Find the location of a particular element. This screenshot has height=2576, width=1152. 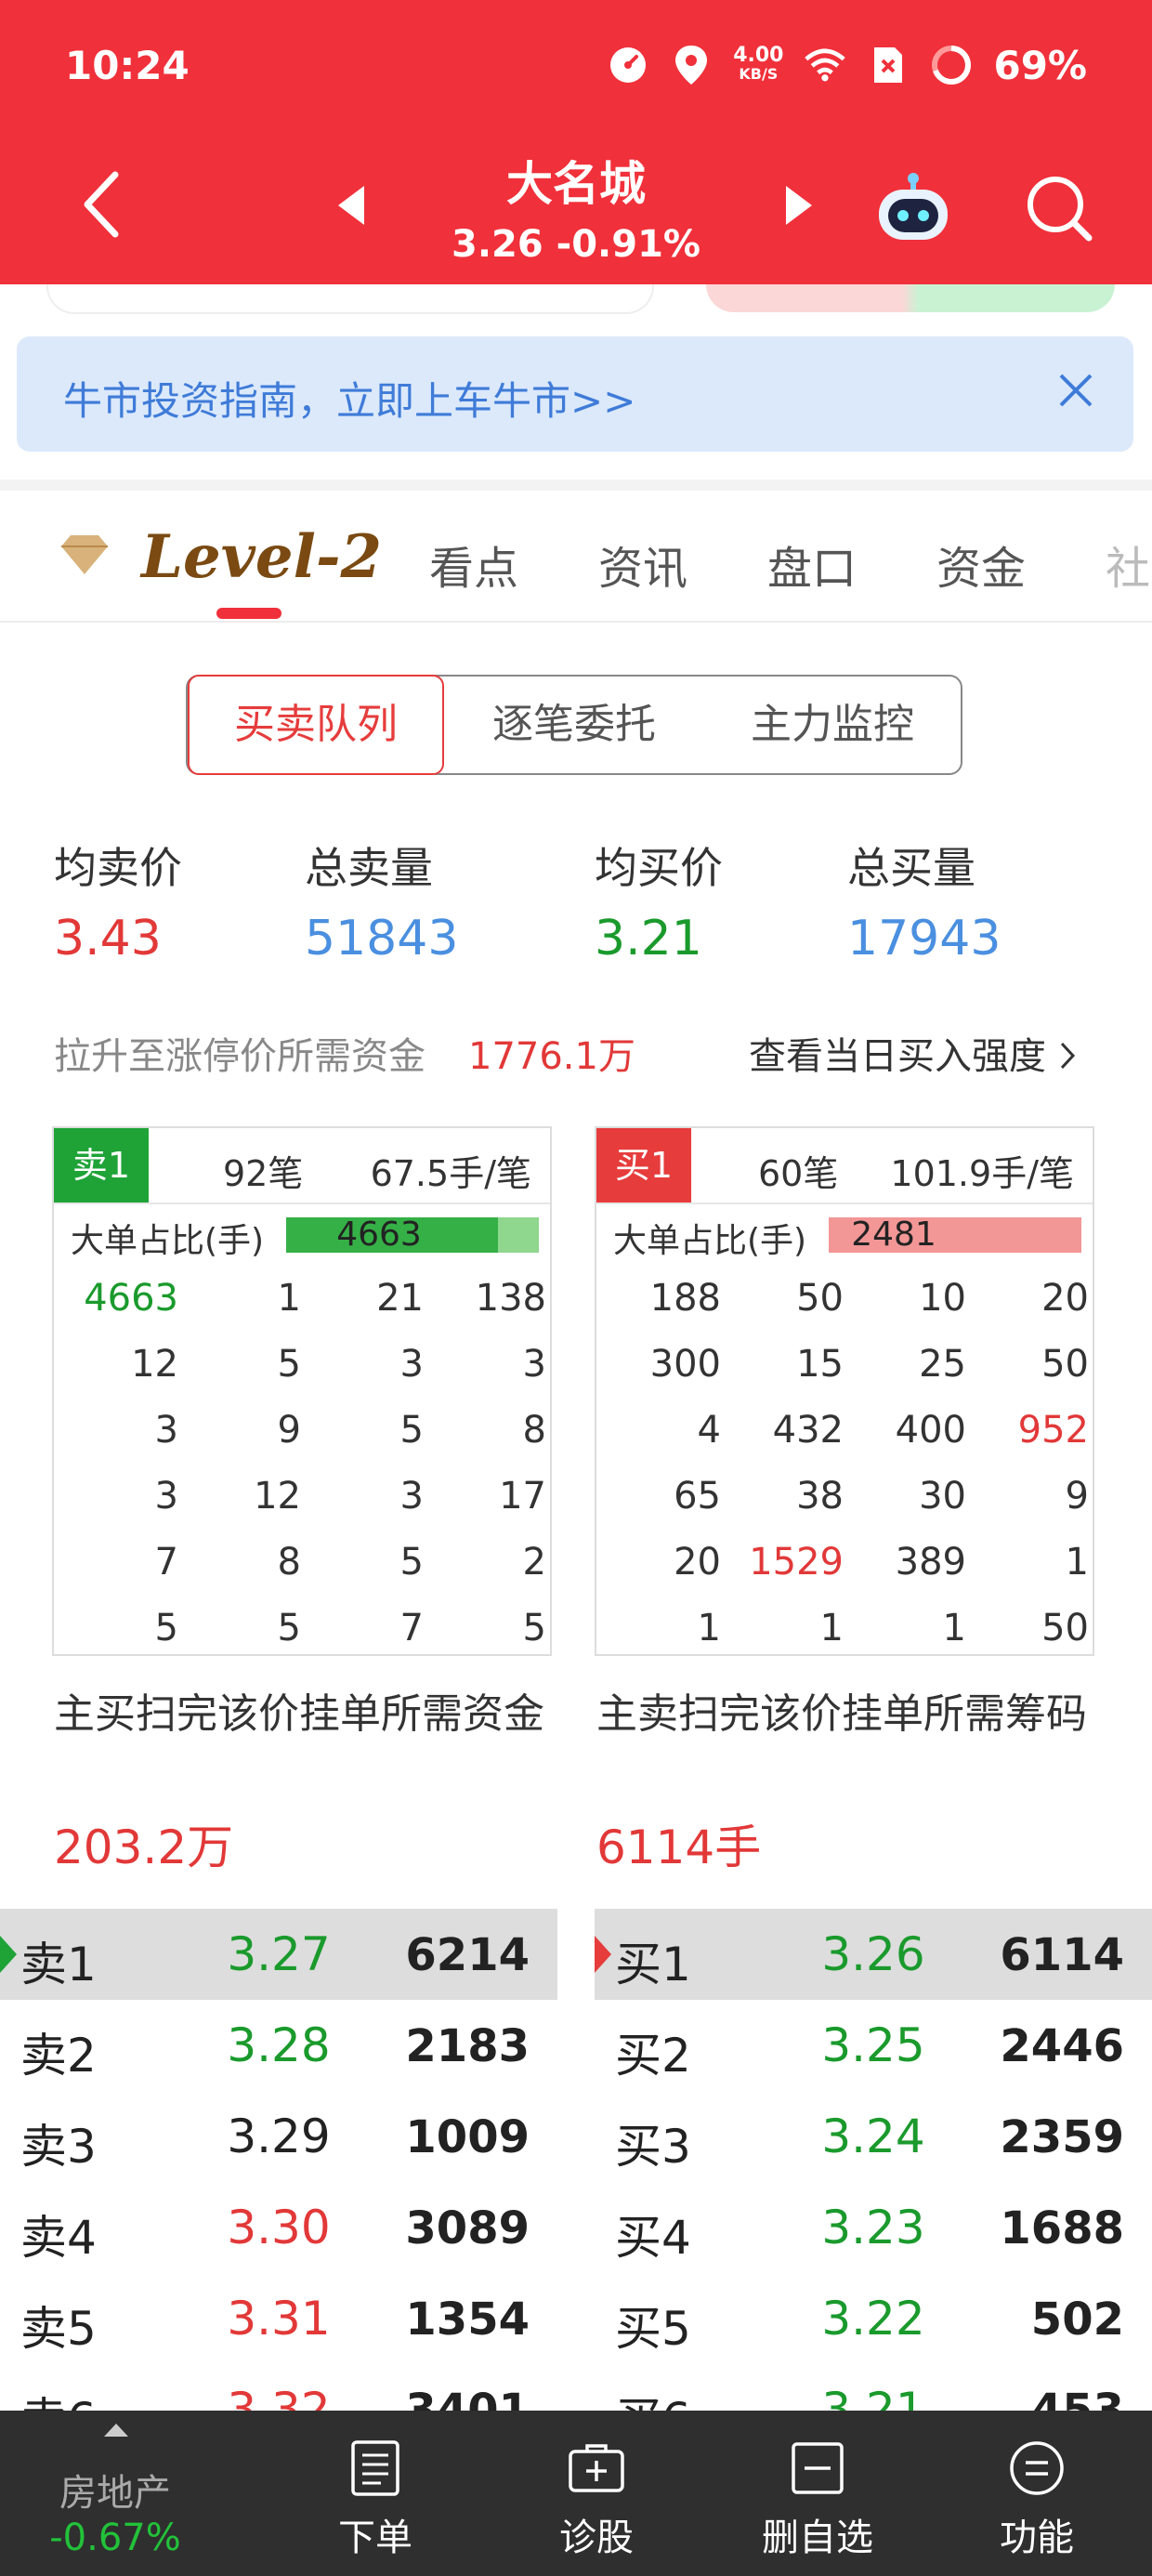

queue-cell: 50 is located at coordinates (1065, 1628).